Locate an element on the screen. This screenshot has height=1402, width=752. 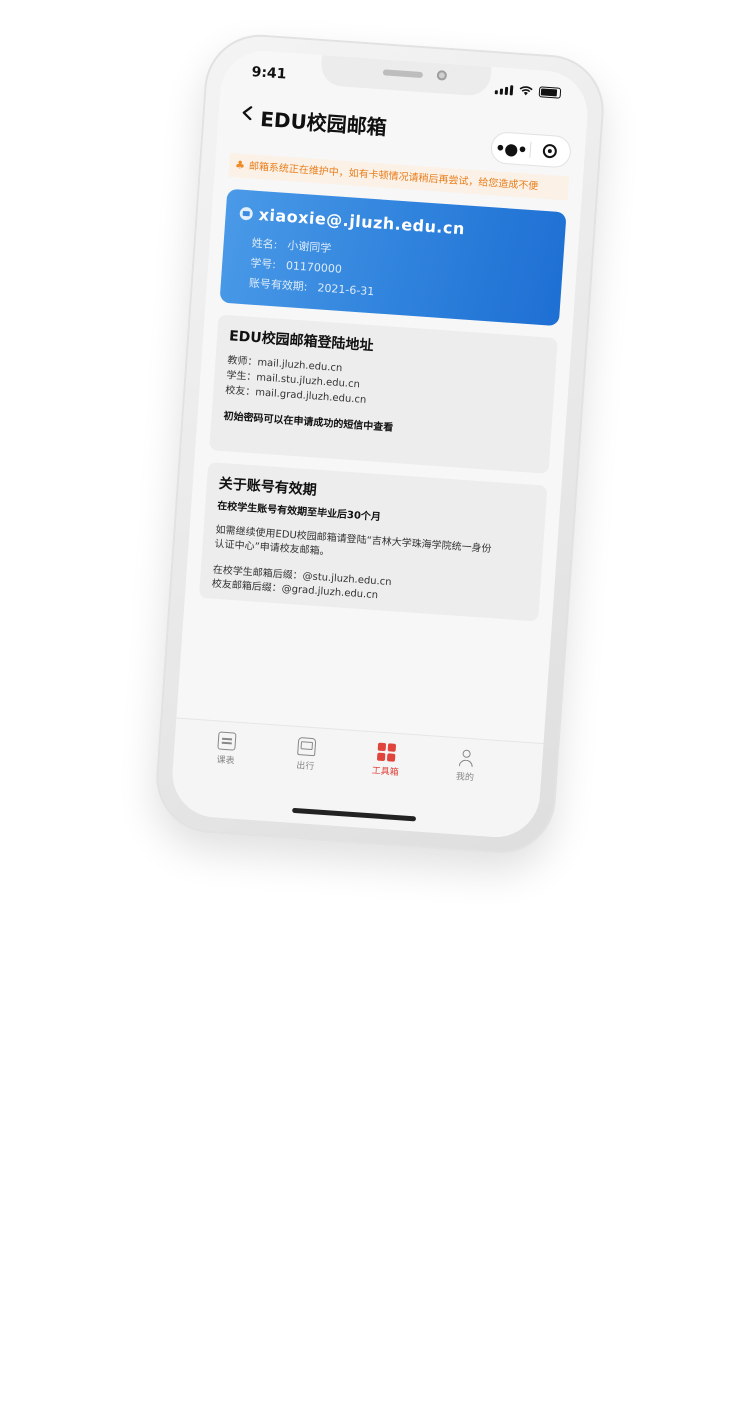
mail-icon is located at coordinates (246, 213).